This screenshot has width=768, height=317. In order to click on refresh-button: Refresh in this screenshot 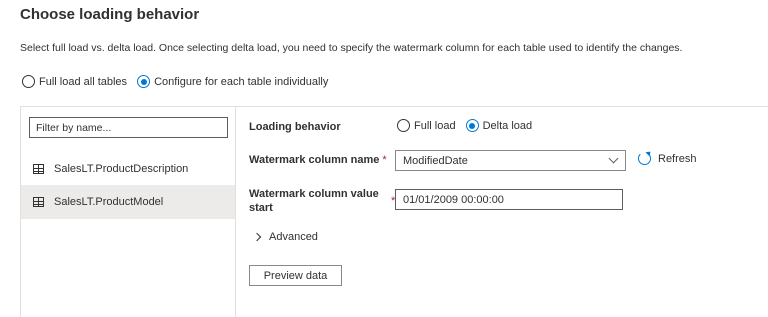, I will do `click(667, 158)`.